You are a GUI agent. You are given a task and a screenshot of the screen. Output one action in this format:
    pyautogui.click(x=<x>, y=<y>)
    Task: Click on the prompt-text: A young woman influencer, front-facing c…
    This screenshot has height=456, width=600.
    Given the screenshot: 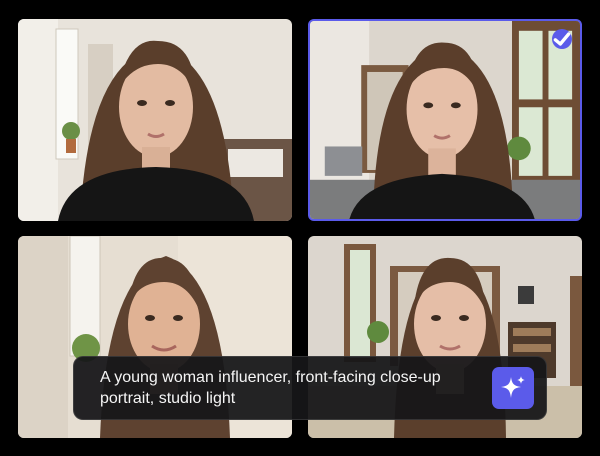 What is the action you would take?
    pyautogui.click(x=285, y=388)
    